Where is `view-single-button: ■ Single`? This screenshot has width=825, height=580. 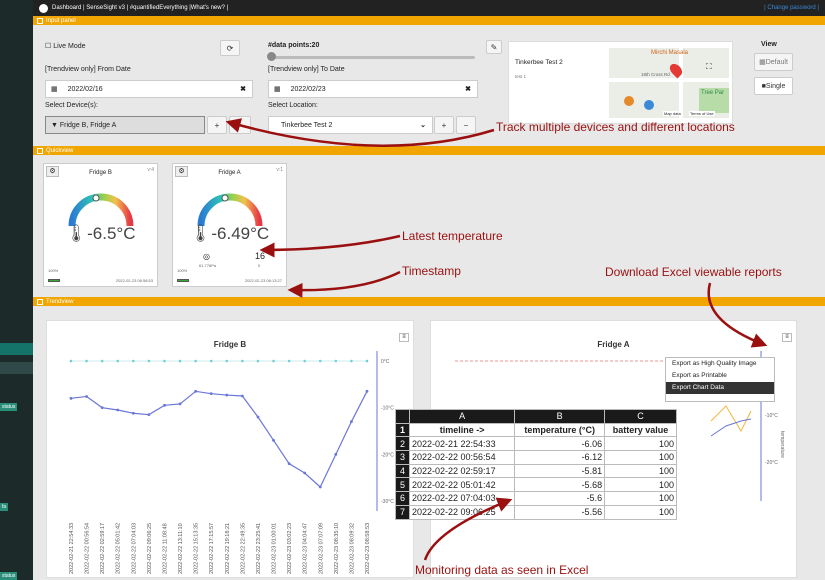 view-single-button: ■ Single is located at coordinates (773, 86).